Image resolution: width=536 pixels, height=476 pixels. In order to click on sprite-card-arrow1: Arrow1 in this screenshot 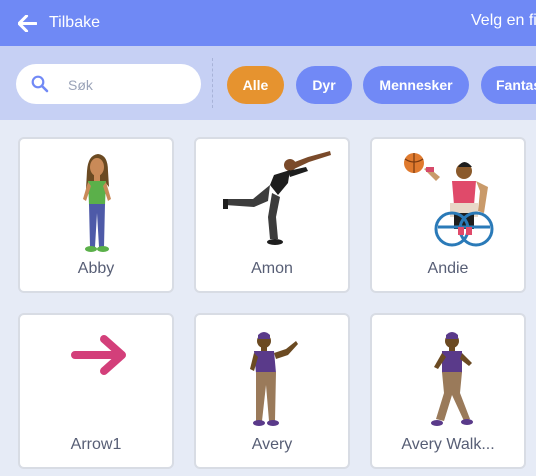, I will do `click(96, 391)`.